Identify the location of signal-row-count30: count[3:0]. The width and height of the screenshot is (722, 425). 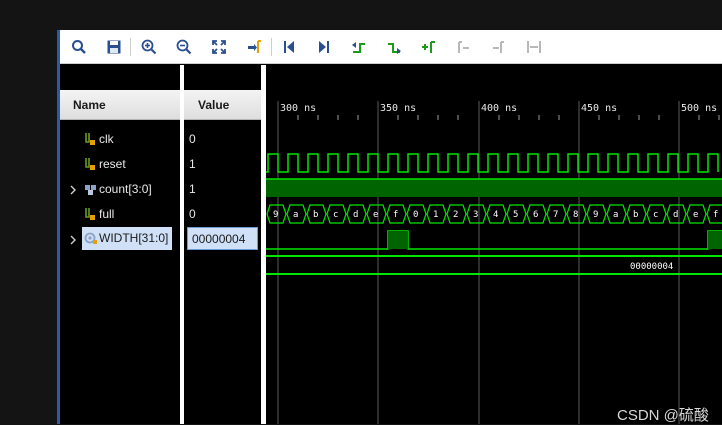
(120, 189).